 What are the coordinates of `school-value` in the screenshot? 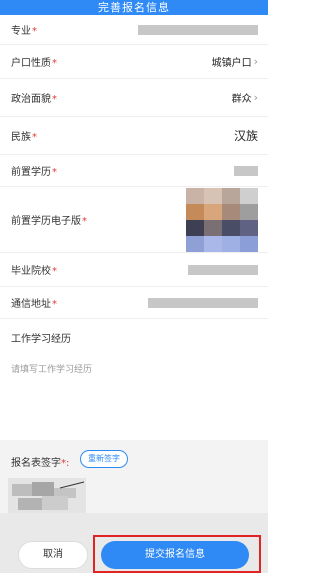 It's located at (223, 269).